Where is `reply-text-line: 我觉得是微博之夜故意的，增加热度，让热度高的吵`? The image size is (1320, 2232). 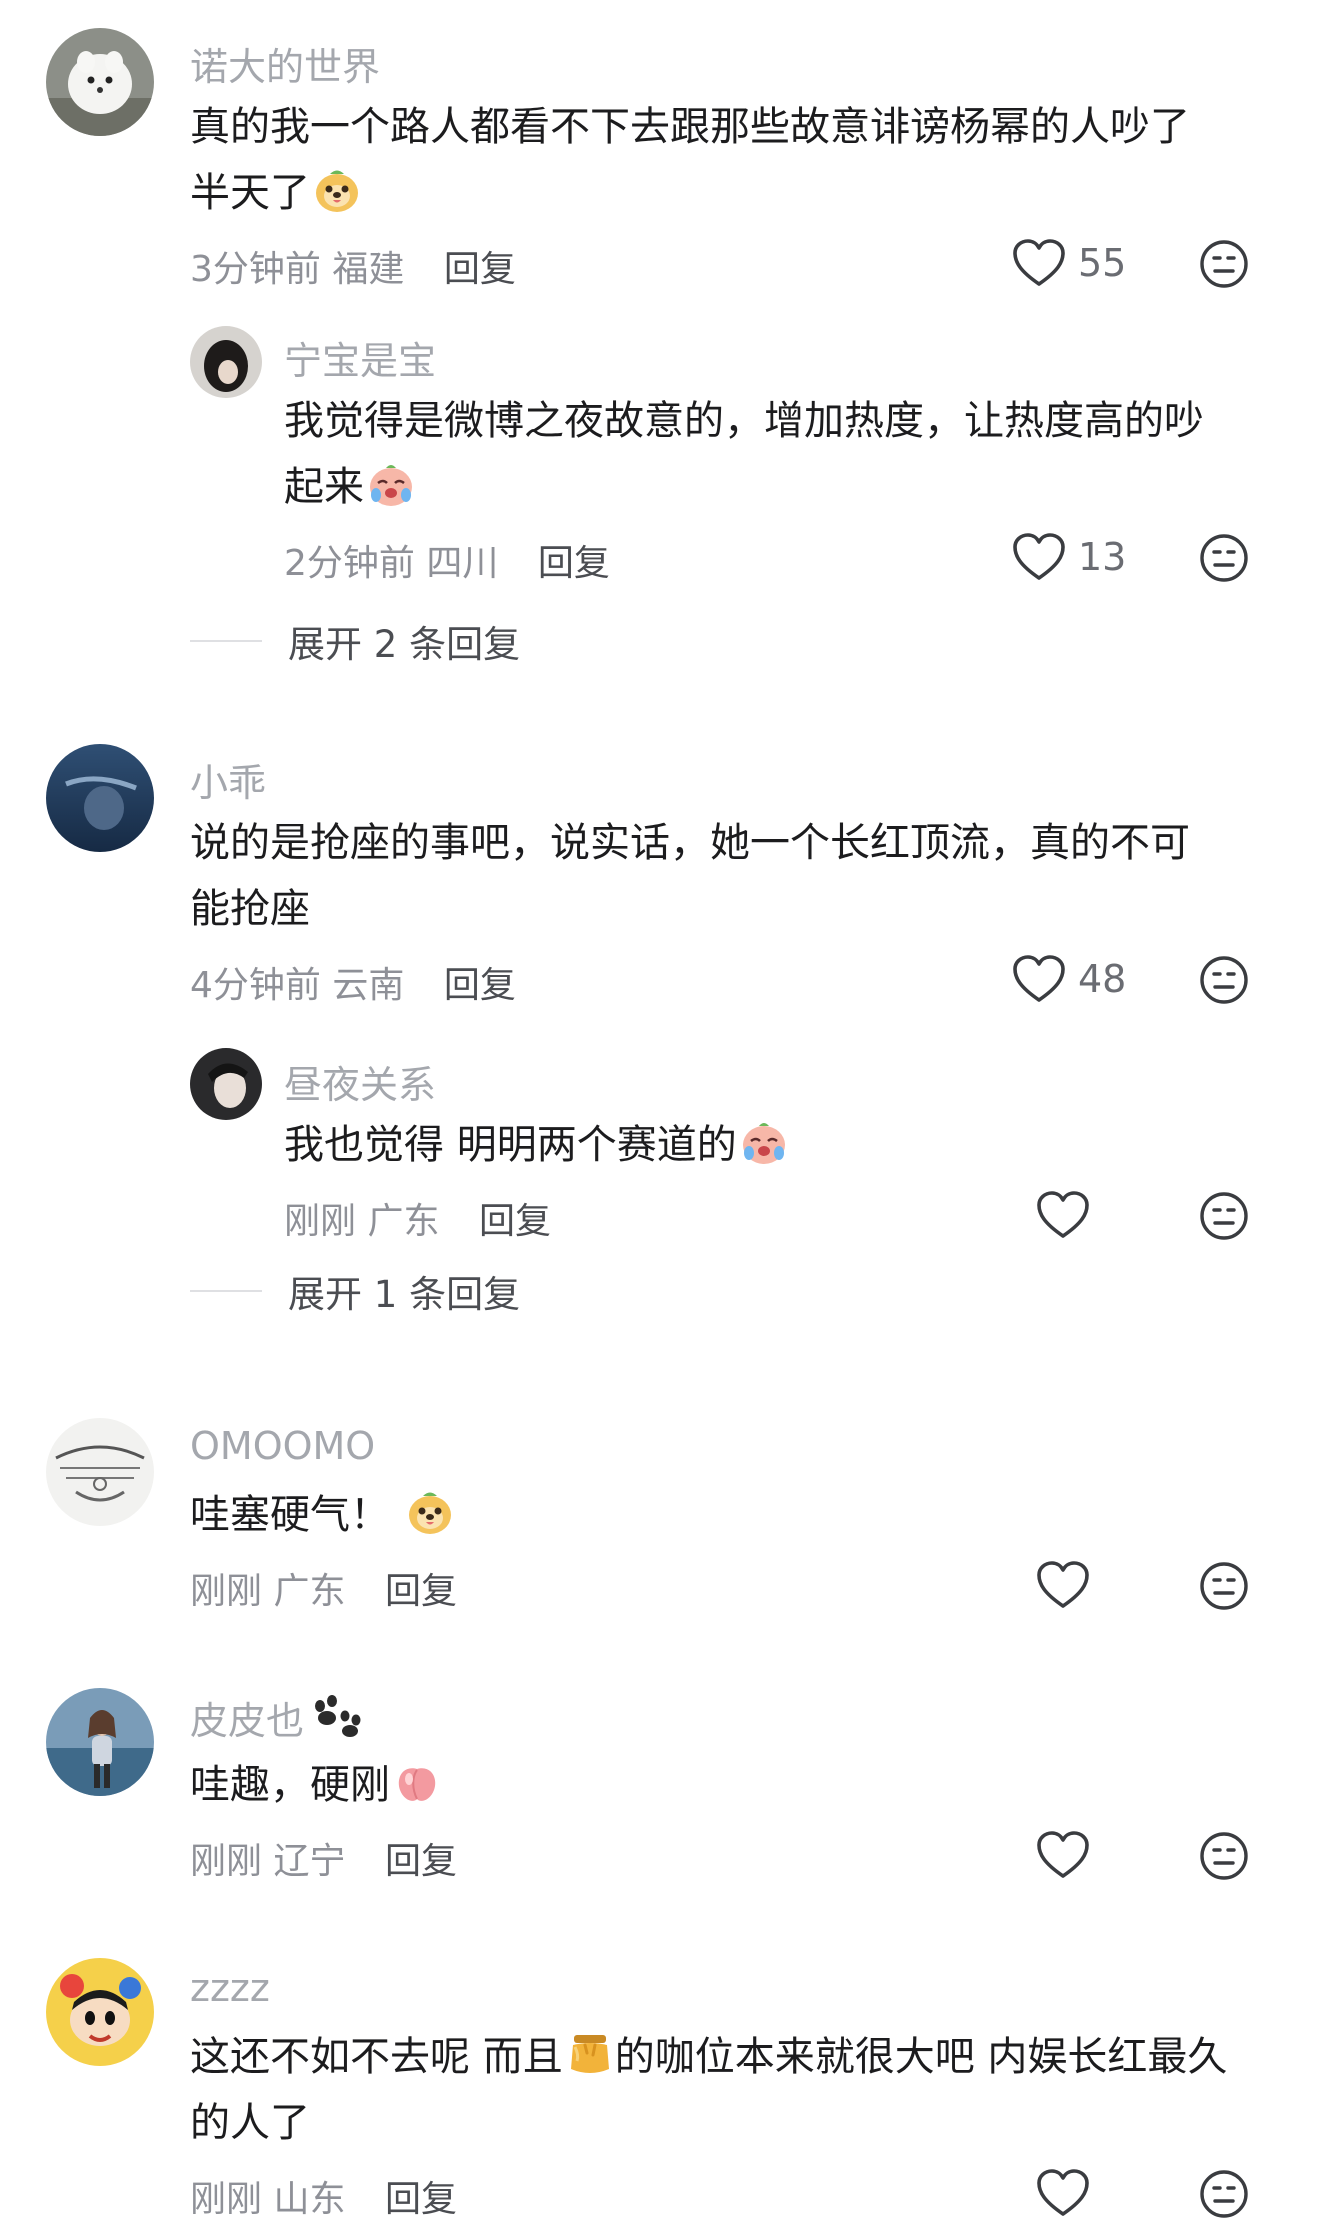 reply-text-line: 我觉得是微博之夜故意的，增加热度，让热度高的吵 is located at coordinates (744, 421).